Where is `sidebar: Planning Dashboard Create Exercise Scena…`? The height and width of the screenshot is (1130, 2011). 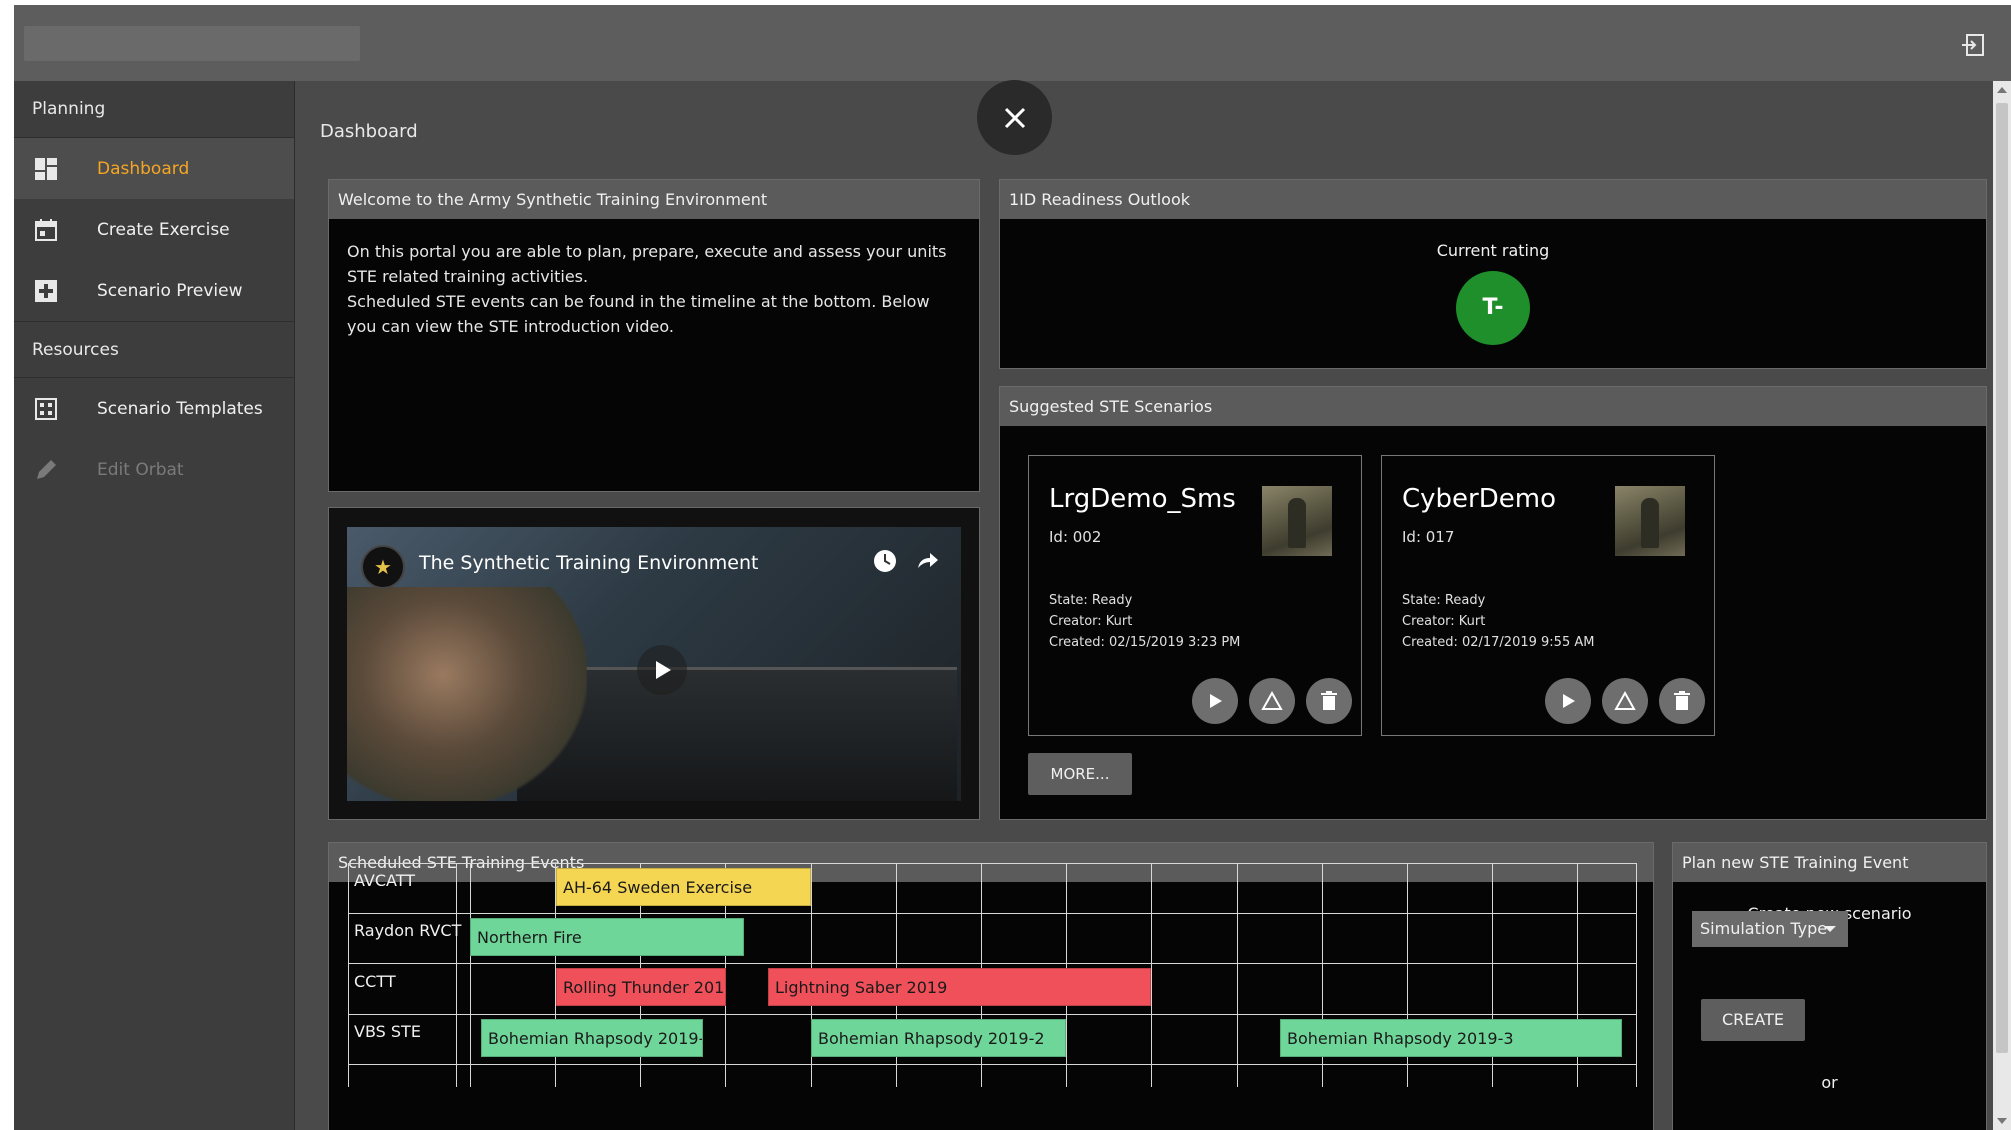 sidebar: Planning Dashboard Create Exercise Scena… is located at coordinates (154, 605).